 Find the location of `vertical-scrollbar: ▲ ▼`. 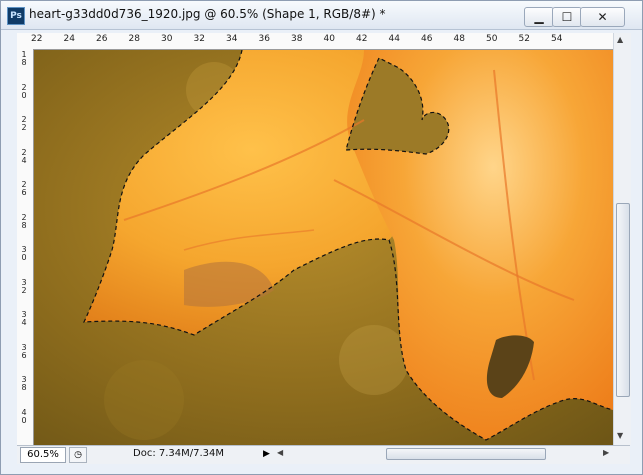

vertical-scrollbar: ▲ ▼ is located at coordinates (622, 239).